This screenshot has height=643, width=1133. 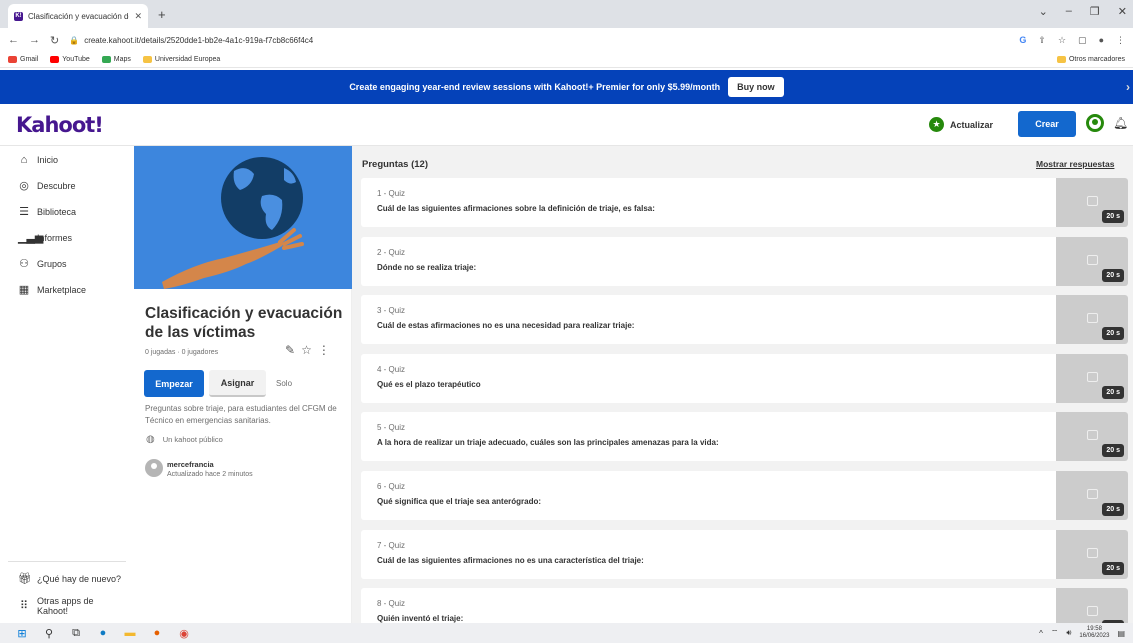 I want to click on share-icon: ⇪, so click(x=1042, y=40).